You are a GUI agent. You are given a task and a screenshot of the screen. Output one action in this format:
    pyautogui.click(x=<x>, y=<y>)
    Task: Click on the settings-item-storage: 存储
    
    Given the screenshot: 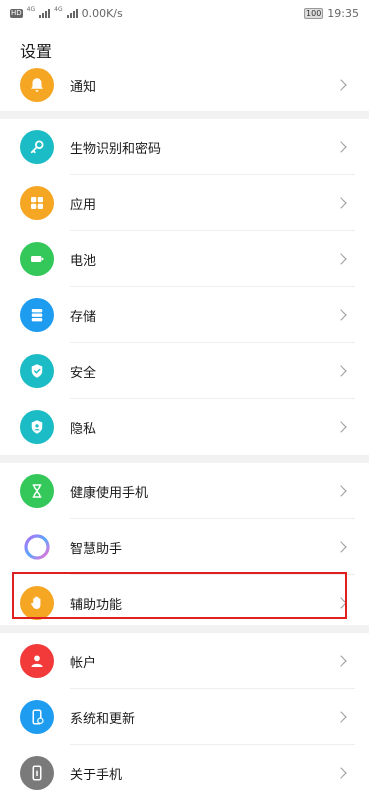 What is the action you would take?
    pyautogui.click(x=184, y=315)
    